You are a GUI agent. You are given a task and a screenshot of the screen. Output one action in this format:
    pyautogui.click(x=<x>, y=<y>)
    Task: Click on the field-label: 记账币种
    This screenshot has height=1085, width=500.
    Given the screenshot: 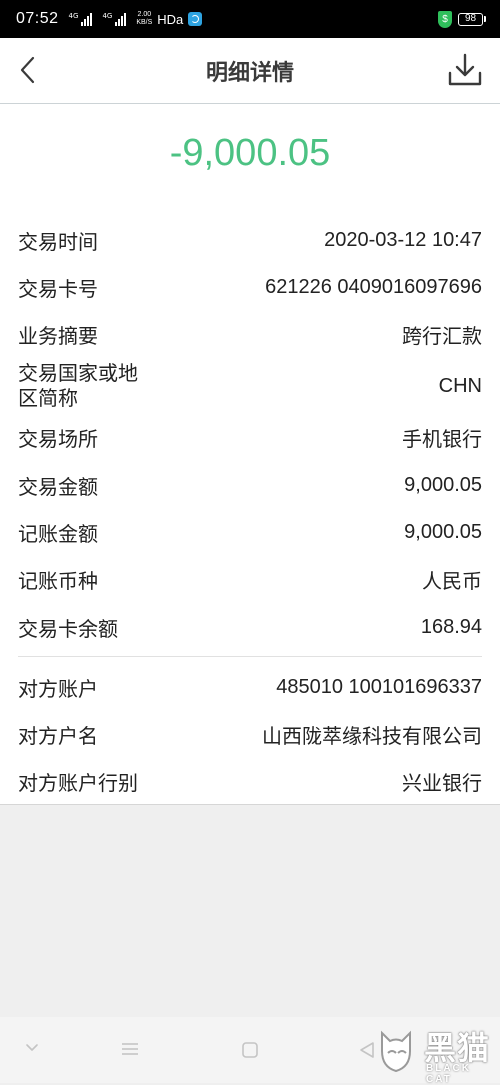 What is the action you would take?
    pyautogui.click(x=58, y=580)
    